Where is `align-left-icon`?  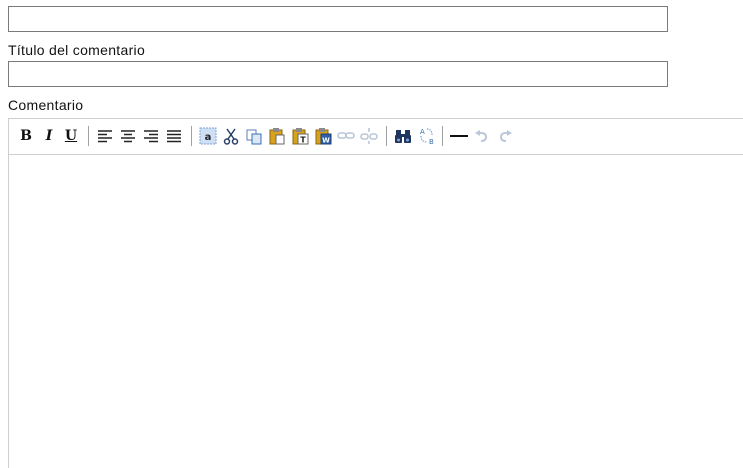 align-left-icon is located at coordinates (105, 136).